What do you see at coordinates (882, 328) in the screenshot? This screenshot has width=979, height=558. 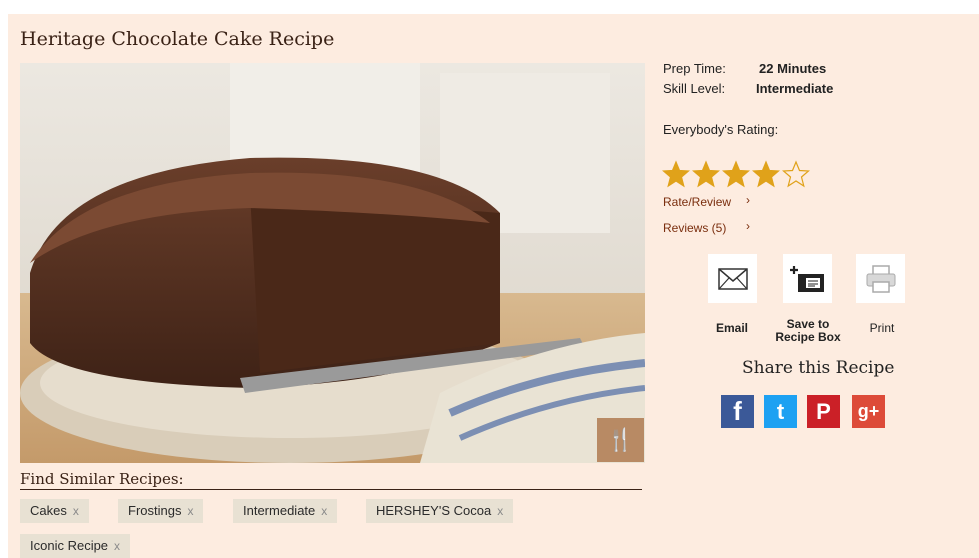 I see `print-label: Print` at bounding box center [882, 328].